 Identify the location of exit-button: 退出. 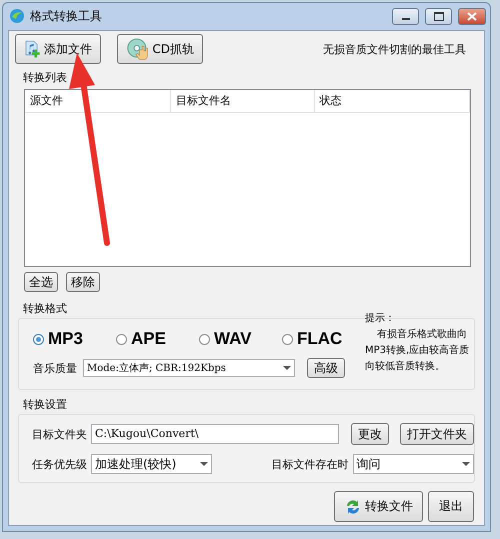
(451, 506).